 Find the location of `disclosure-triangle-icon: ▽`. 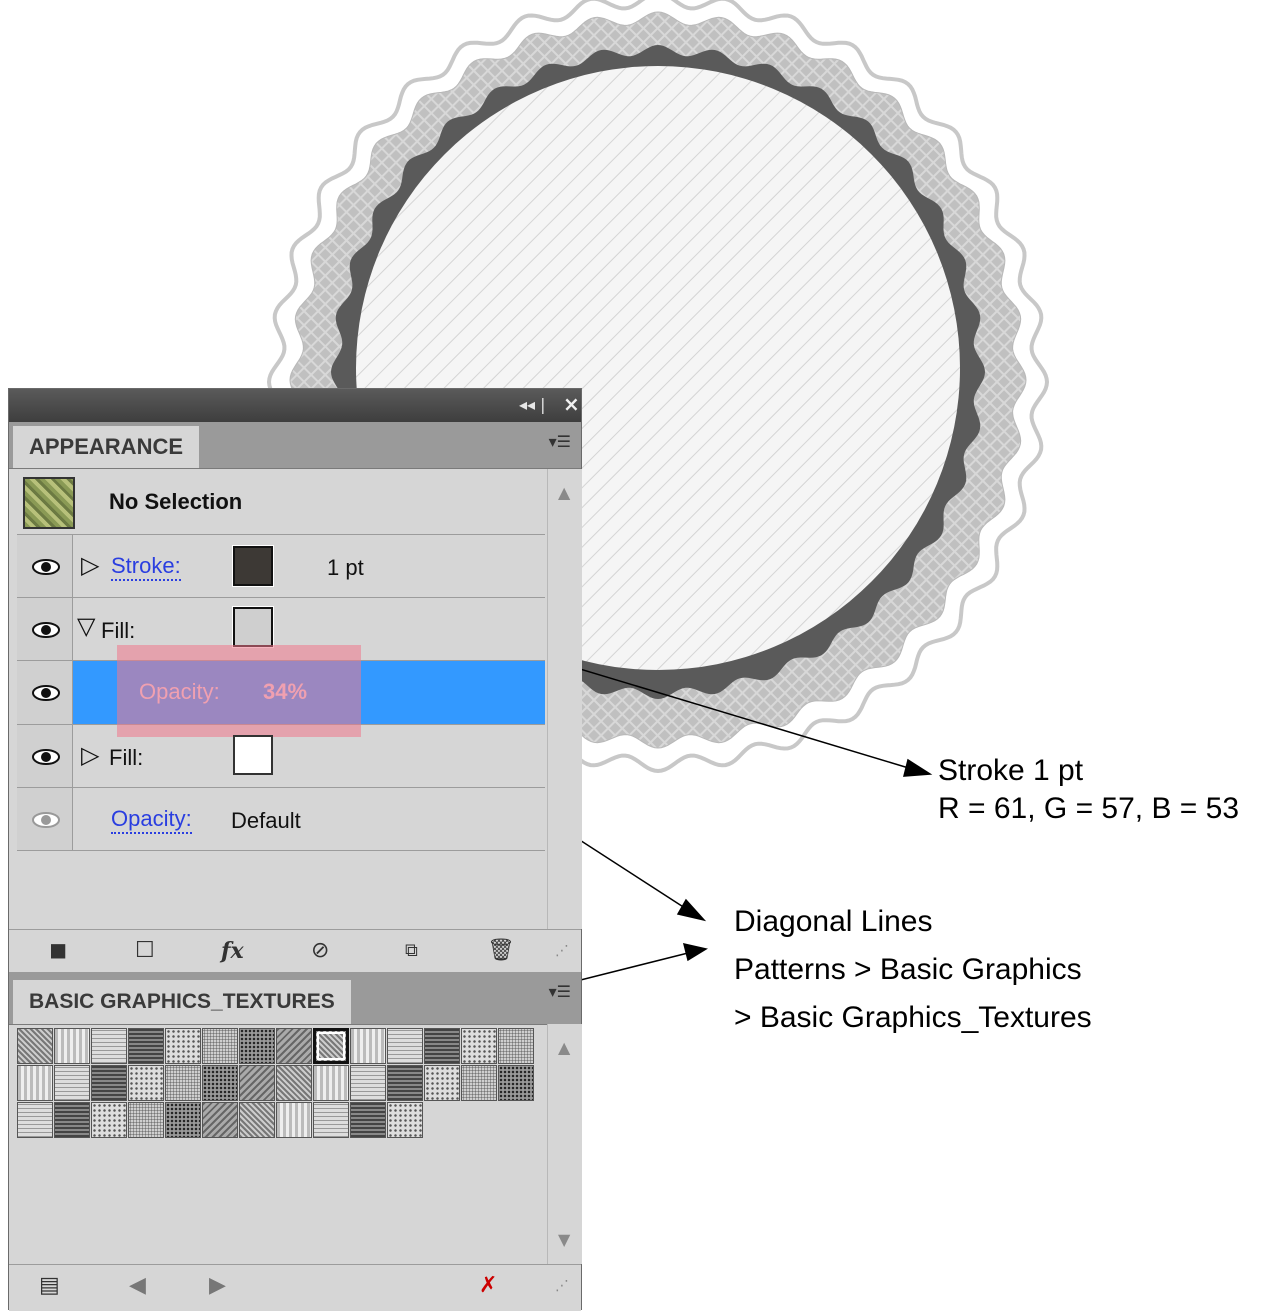

disclosure-triangle-icon: ▽ is located at coordinates (86, 626).